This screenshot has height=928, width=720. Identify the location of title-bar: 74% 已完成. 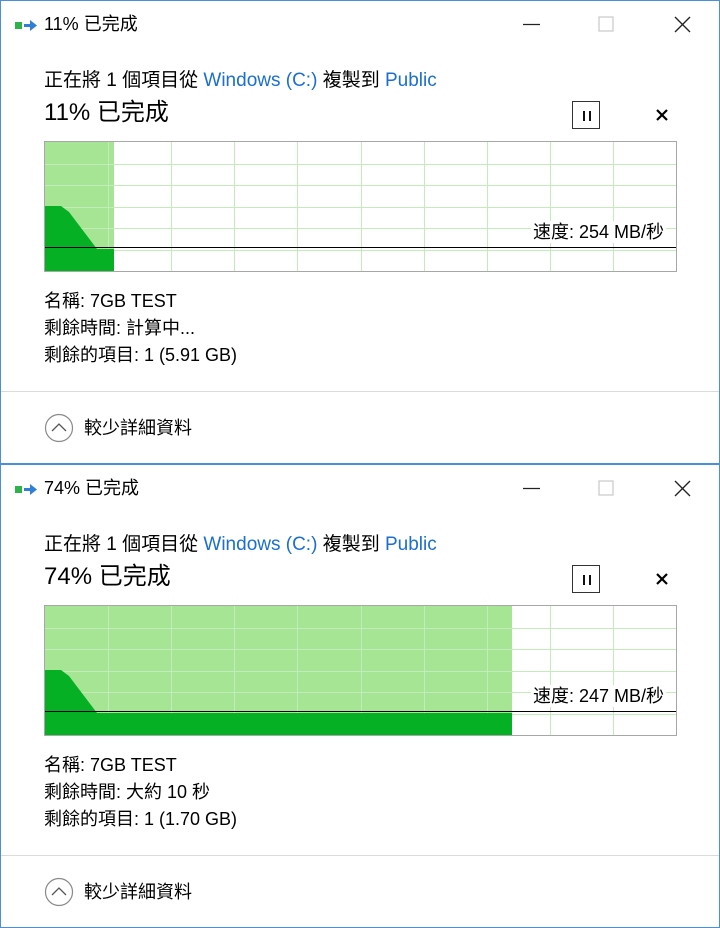
(360, 489).